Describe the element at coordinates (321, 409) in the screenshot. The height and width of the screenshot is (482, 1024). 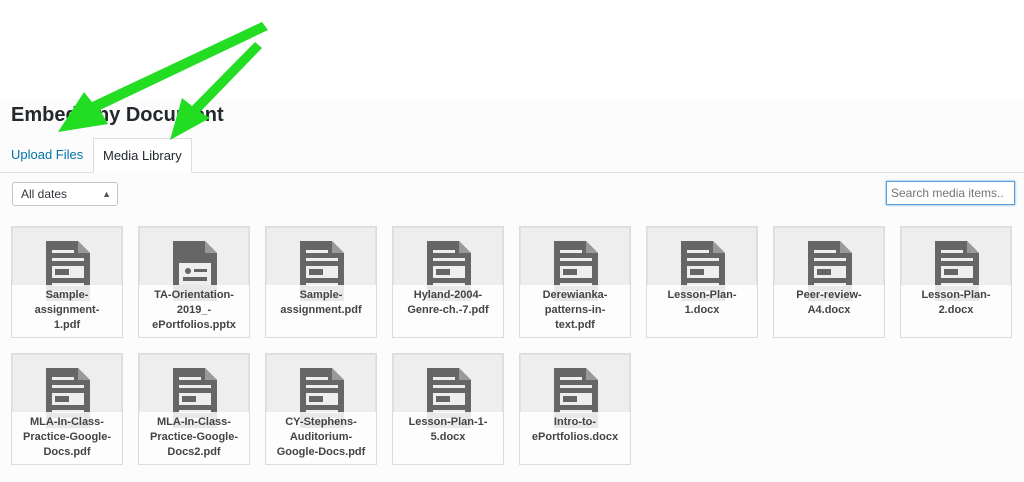
I see `media-item-tile: CY-Stephens- Auditorium- Google-Docs.pdf` at that location.